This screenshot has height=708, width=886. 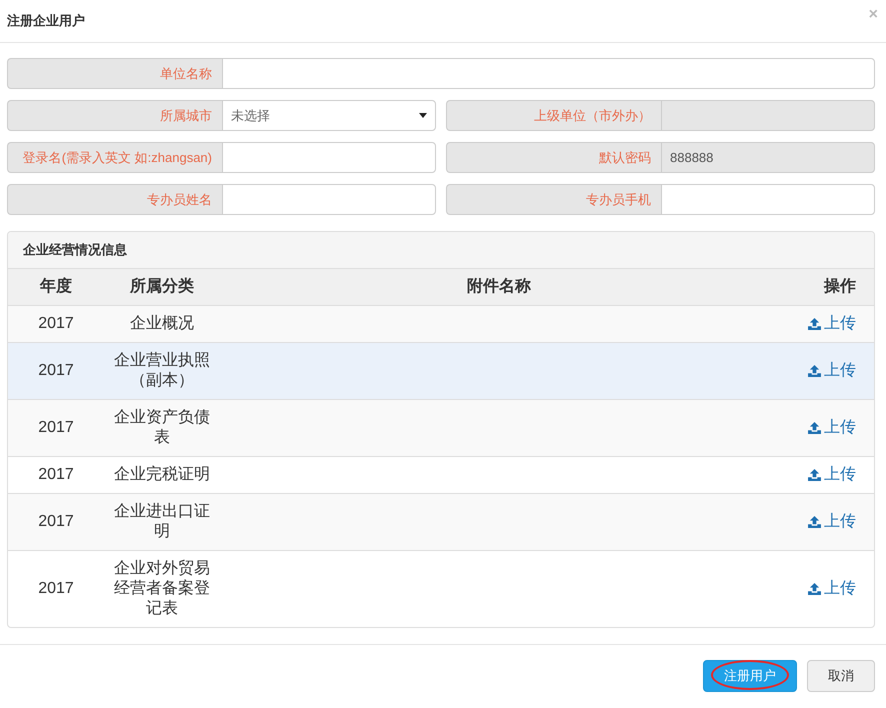 What do you see at coordinates (499, 287) in the screenshot?
I see `column-header: 附件名称` at bounding box center [499, 287].